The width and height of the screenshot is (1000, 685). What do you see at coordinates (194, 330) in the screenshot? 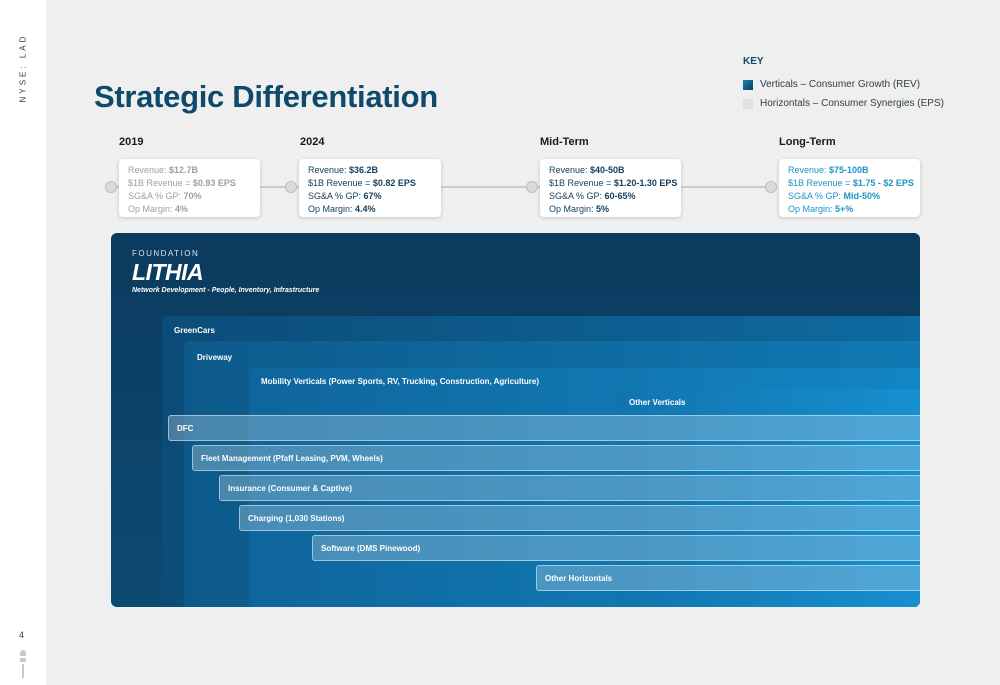
I see `vertical-label: GreenCars` at bounding box center [194, 330].